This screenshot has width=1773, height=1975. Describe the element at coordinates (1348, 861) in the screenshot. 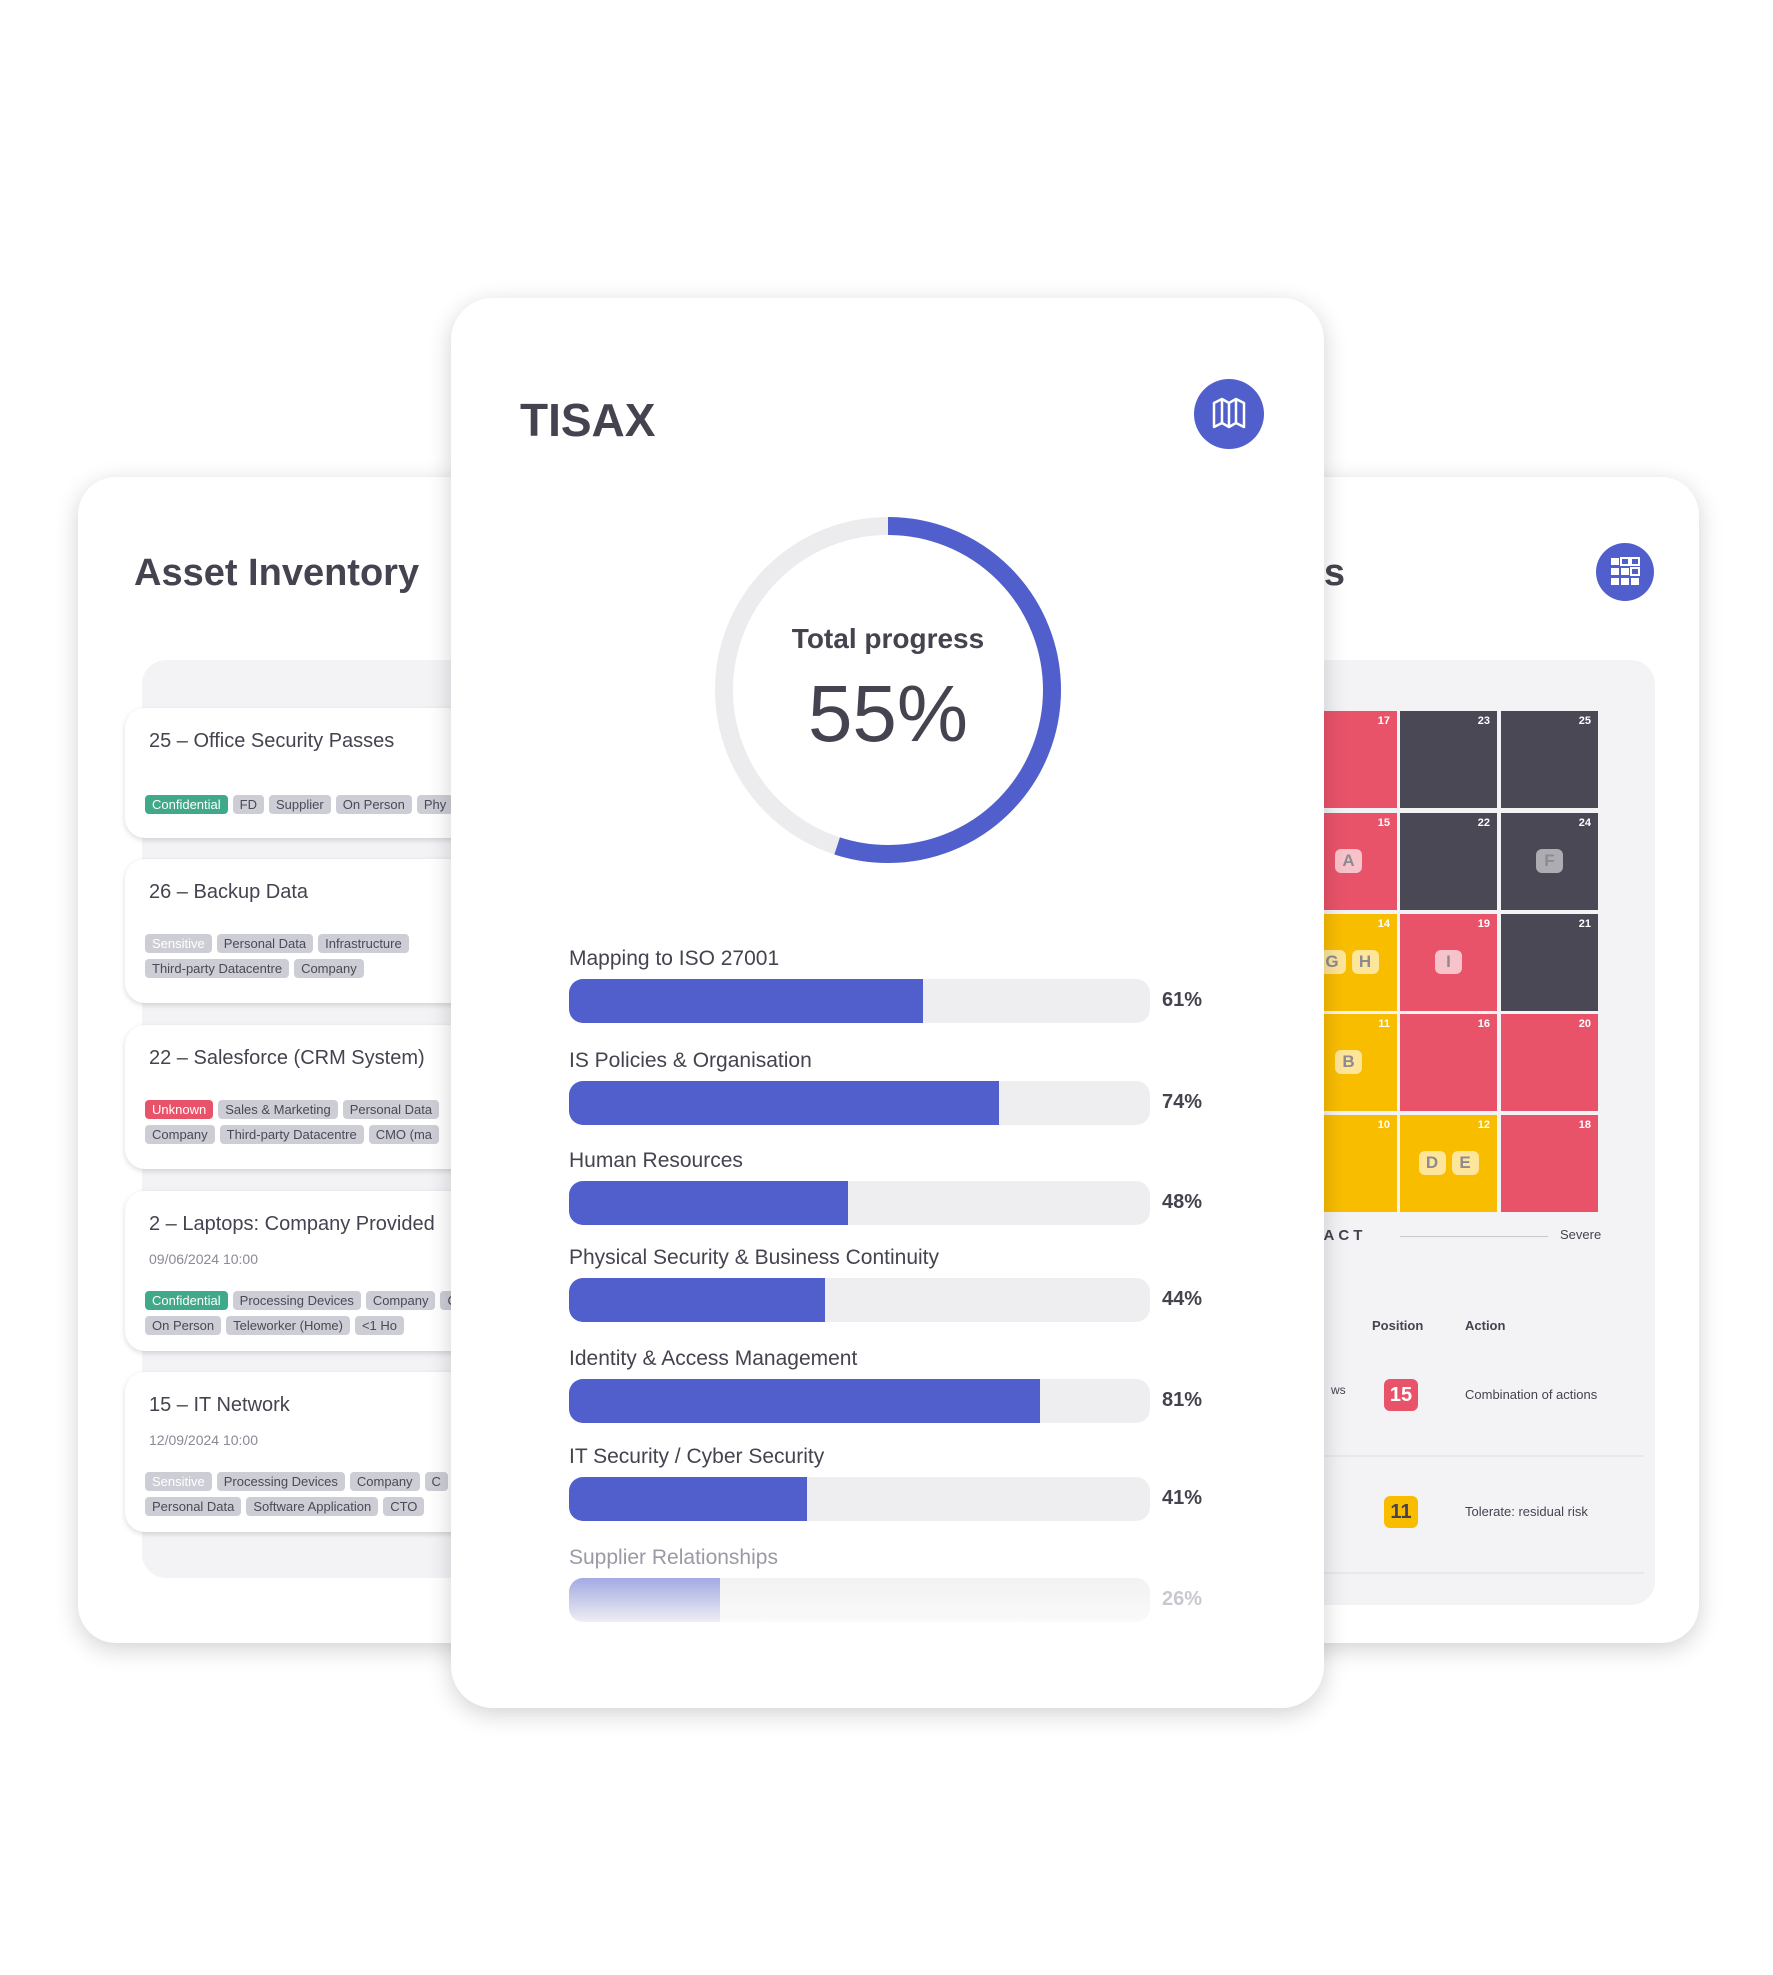

I see `risk-marker: A` at that location.